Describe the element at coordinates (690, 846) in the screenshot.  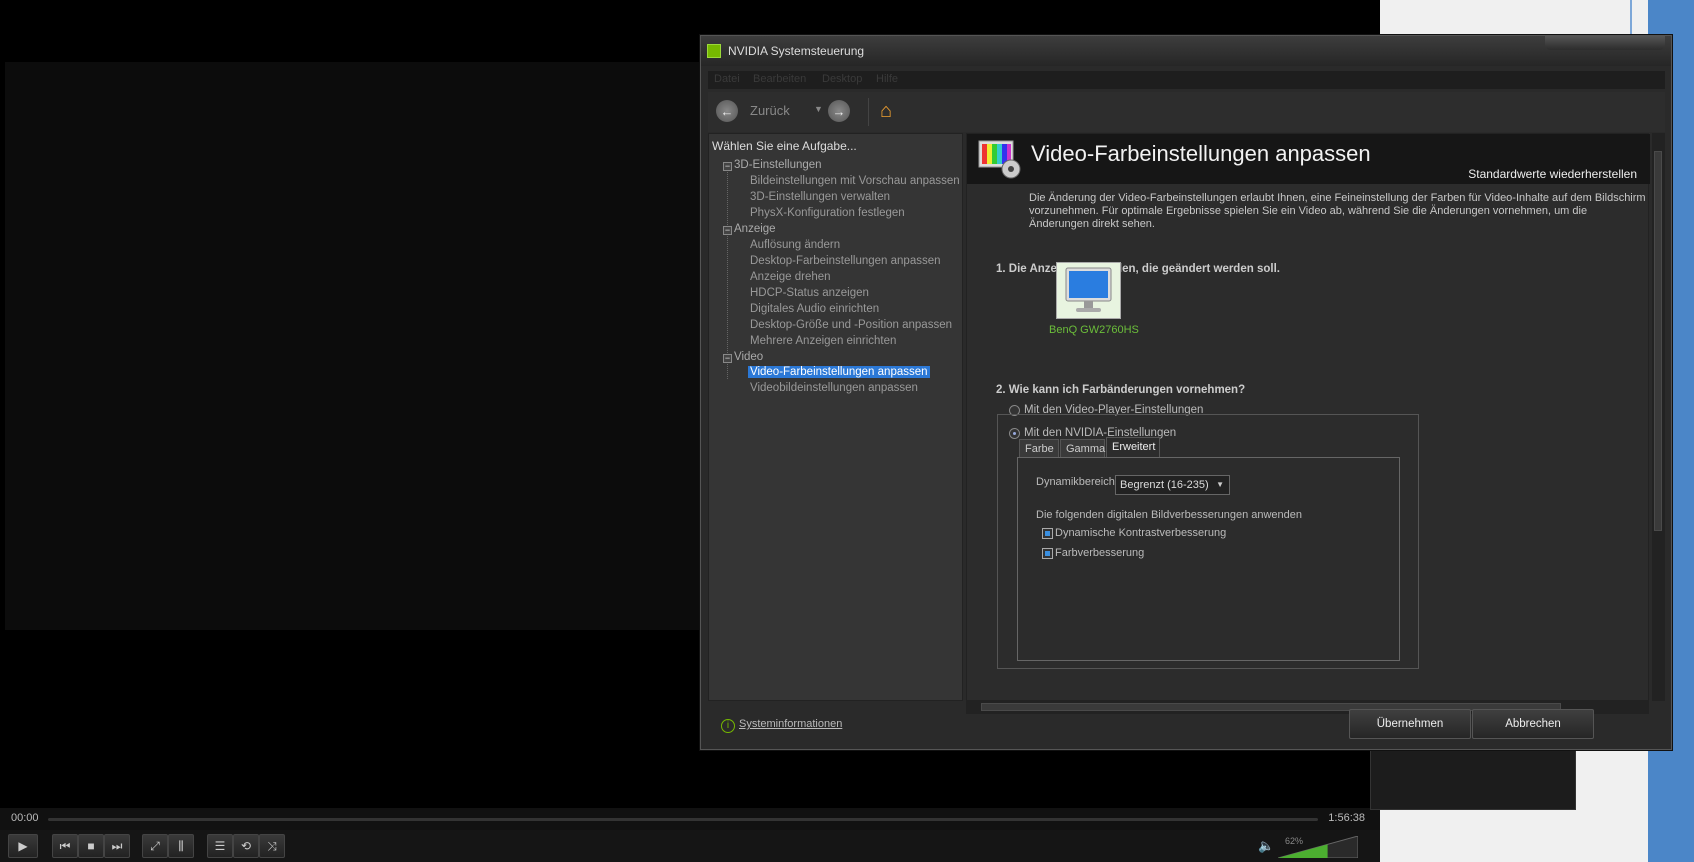
I see `player-controls: ▶ ⏮ ■ ⏭ ⤢ ⫼ ☰ ⟲ ⤨ 🔈 62%` at that location.